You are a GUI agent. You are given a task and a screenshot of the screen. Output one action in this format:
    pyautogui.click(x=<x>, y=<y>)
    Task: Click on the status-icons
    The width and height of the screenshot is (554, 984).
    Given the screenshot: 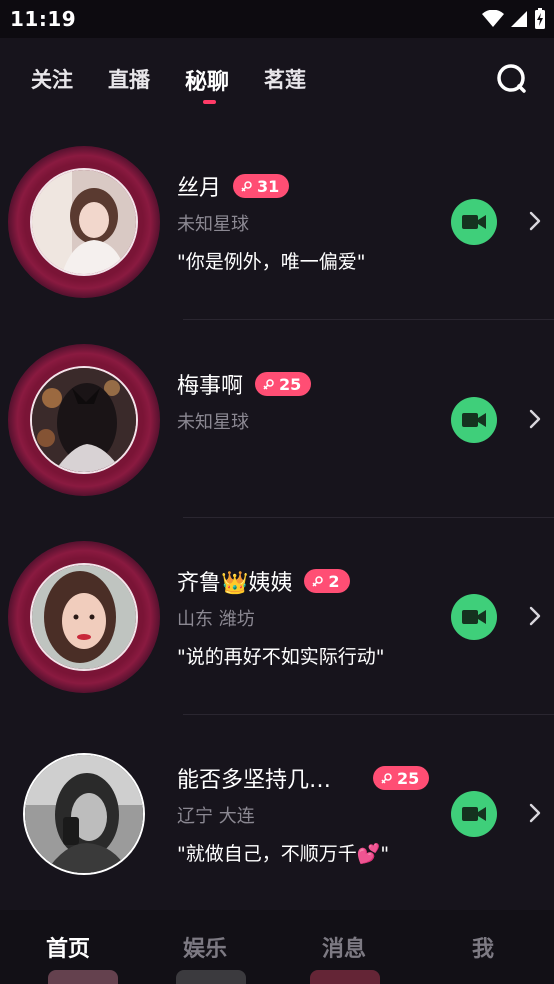 What is the action you would take?
    pyautogui.click(x=514, y=19)
    